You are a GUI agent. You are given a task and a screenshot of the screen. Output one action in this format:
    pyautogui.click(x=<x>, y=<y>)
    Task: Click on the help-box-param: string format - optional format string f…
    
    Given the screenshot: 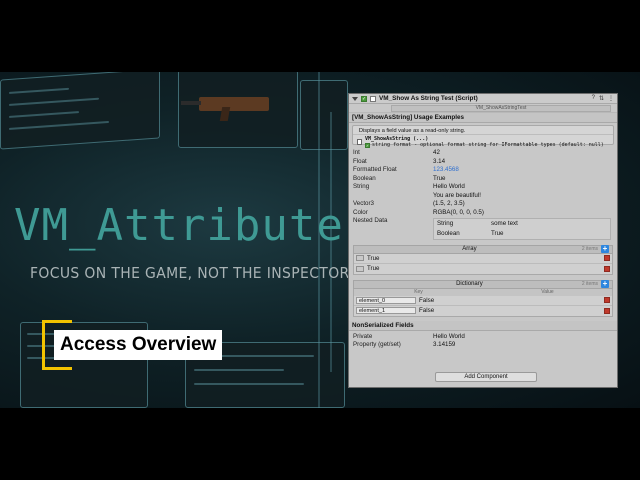 What is the action you would take?
    pyautogui.click(x=488, y=145)
    